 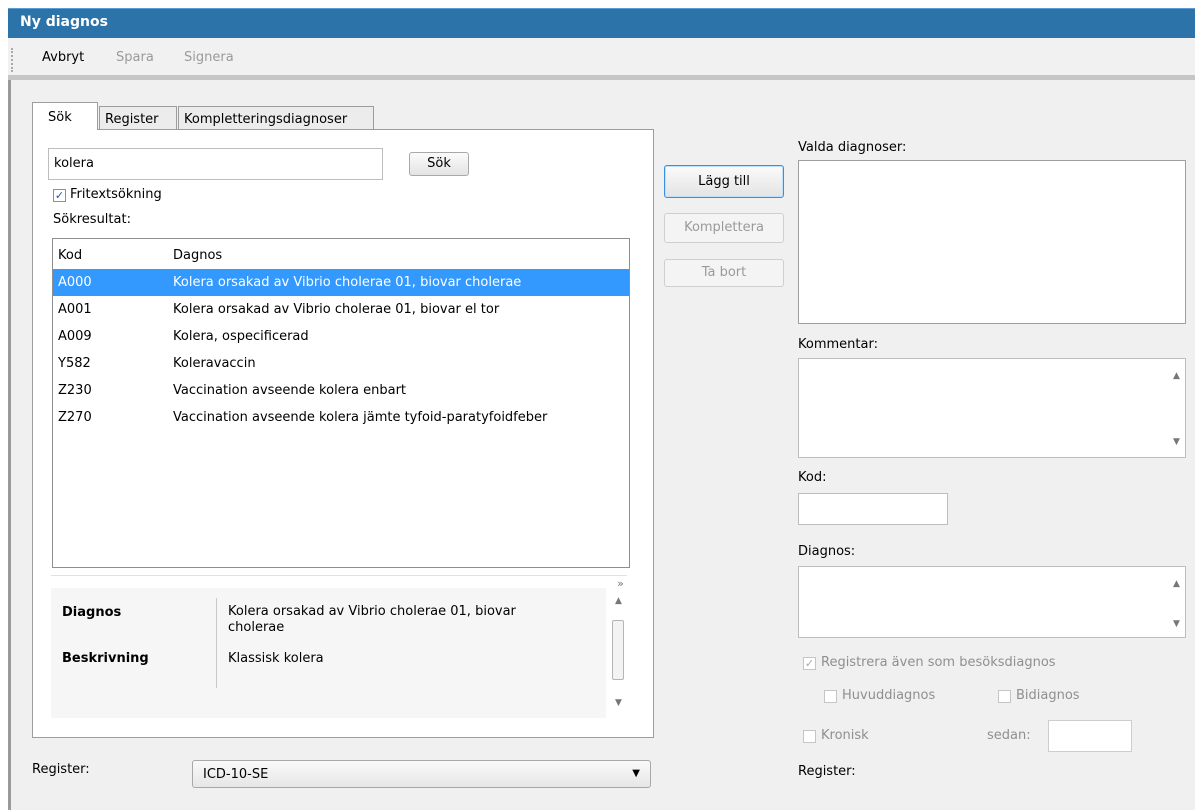 What do you see at coordinates (827, 551) in the screenshot?
I see `diagnosis-label: Diagnos:` at bounding box center [827, 551].